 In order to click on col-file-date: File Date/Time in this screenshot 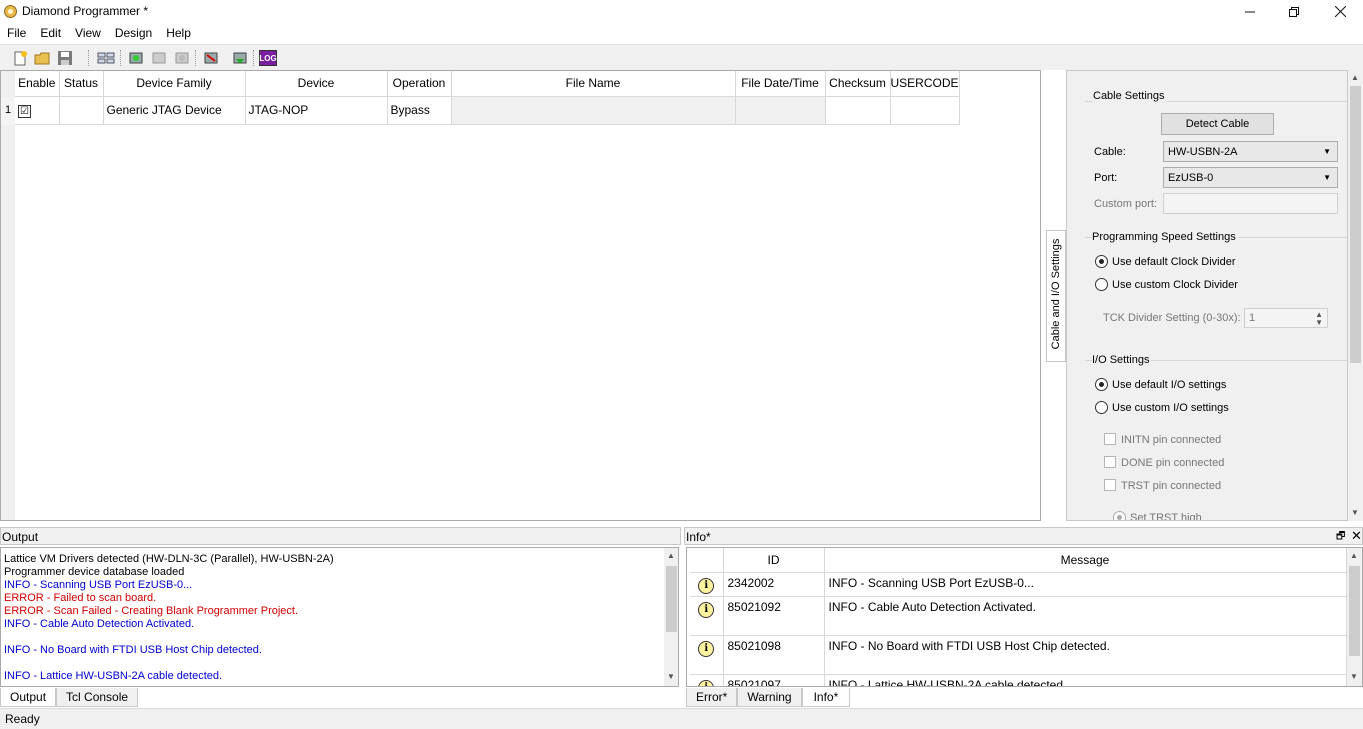, I will do `click(780, 84)`.